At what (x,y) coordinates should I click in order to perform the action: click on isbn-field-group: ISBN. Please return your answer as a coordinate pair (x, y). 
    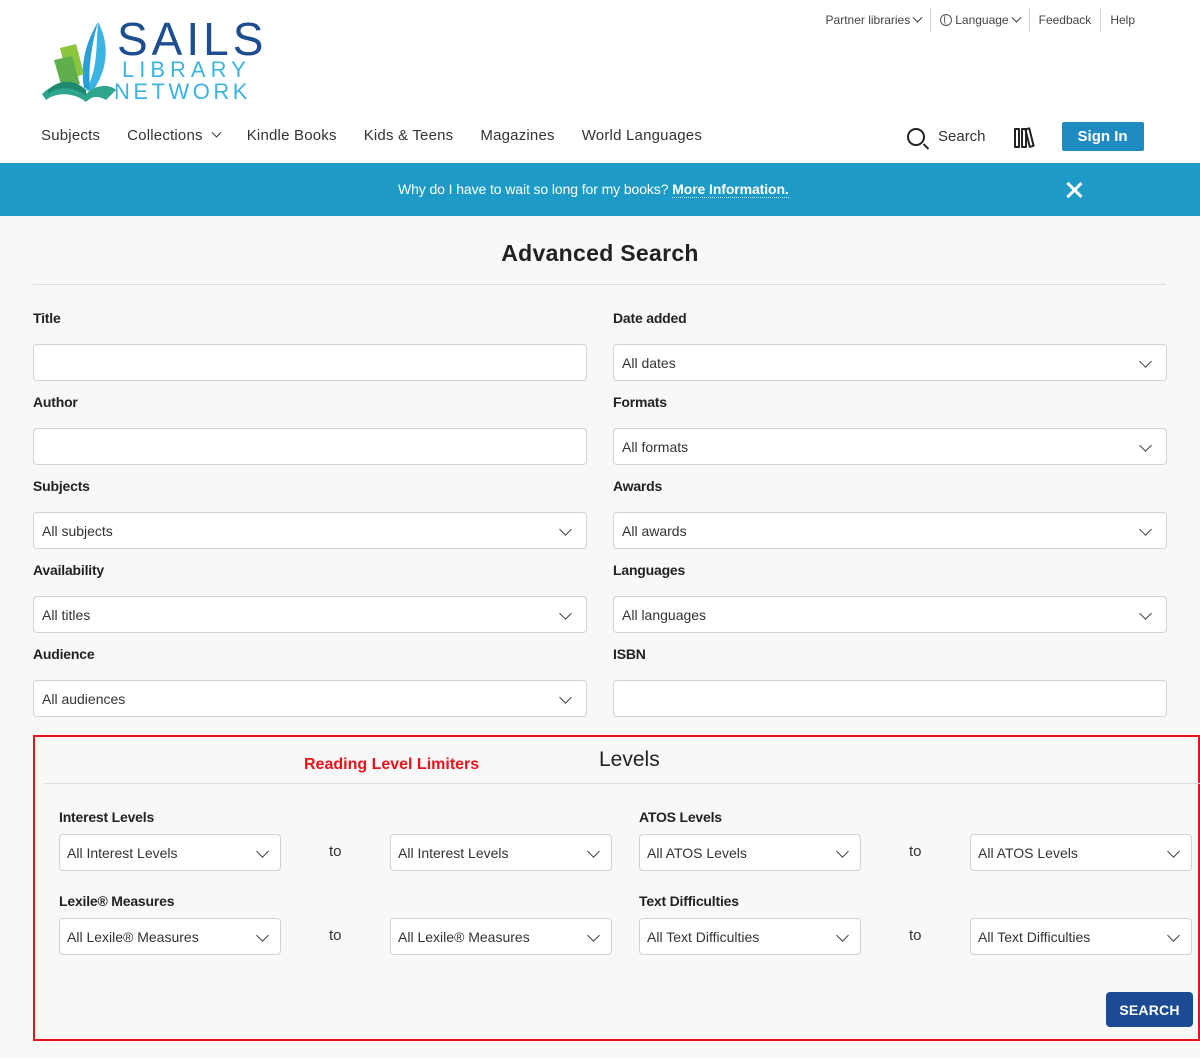
    Looking at the image, I should click on (890, 681).